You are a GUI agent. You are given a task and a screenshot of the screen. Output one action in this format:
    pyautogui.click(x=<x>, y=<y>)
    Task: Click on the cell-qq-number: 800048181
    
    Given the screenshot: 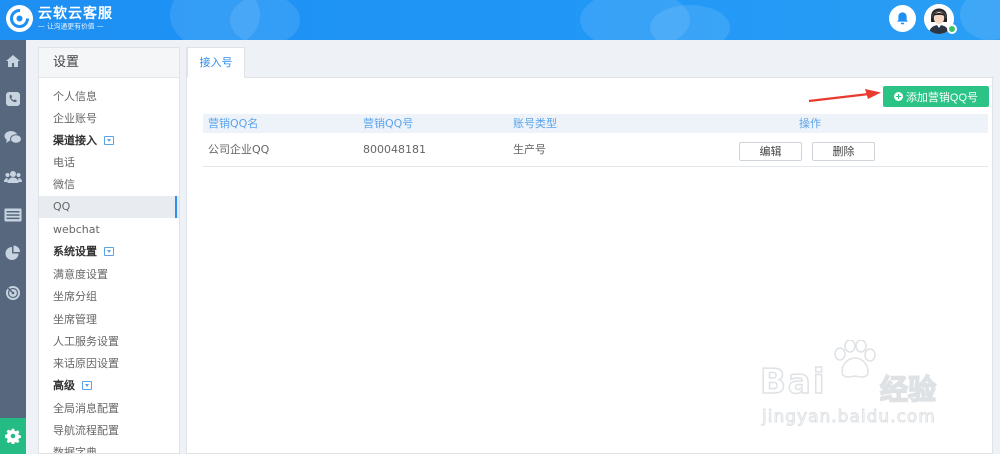 What is the action you would take?
    pyautogui.click(x=394, y=149)
    